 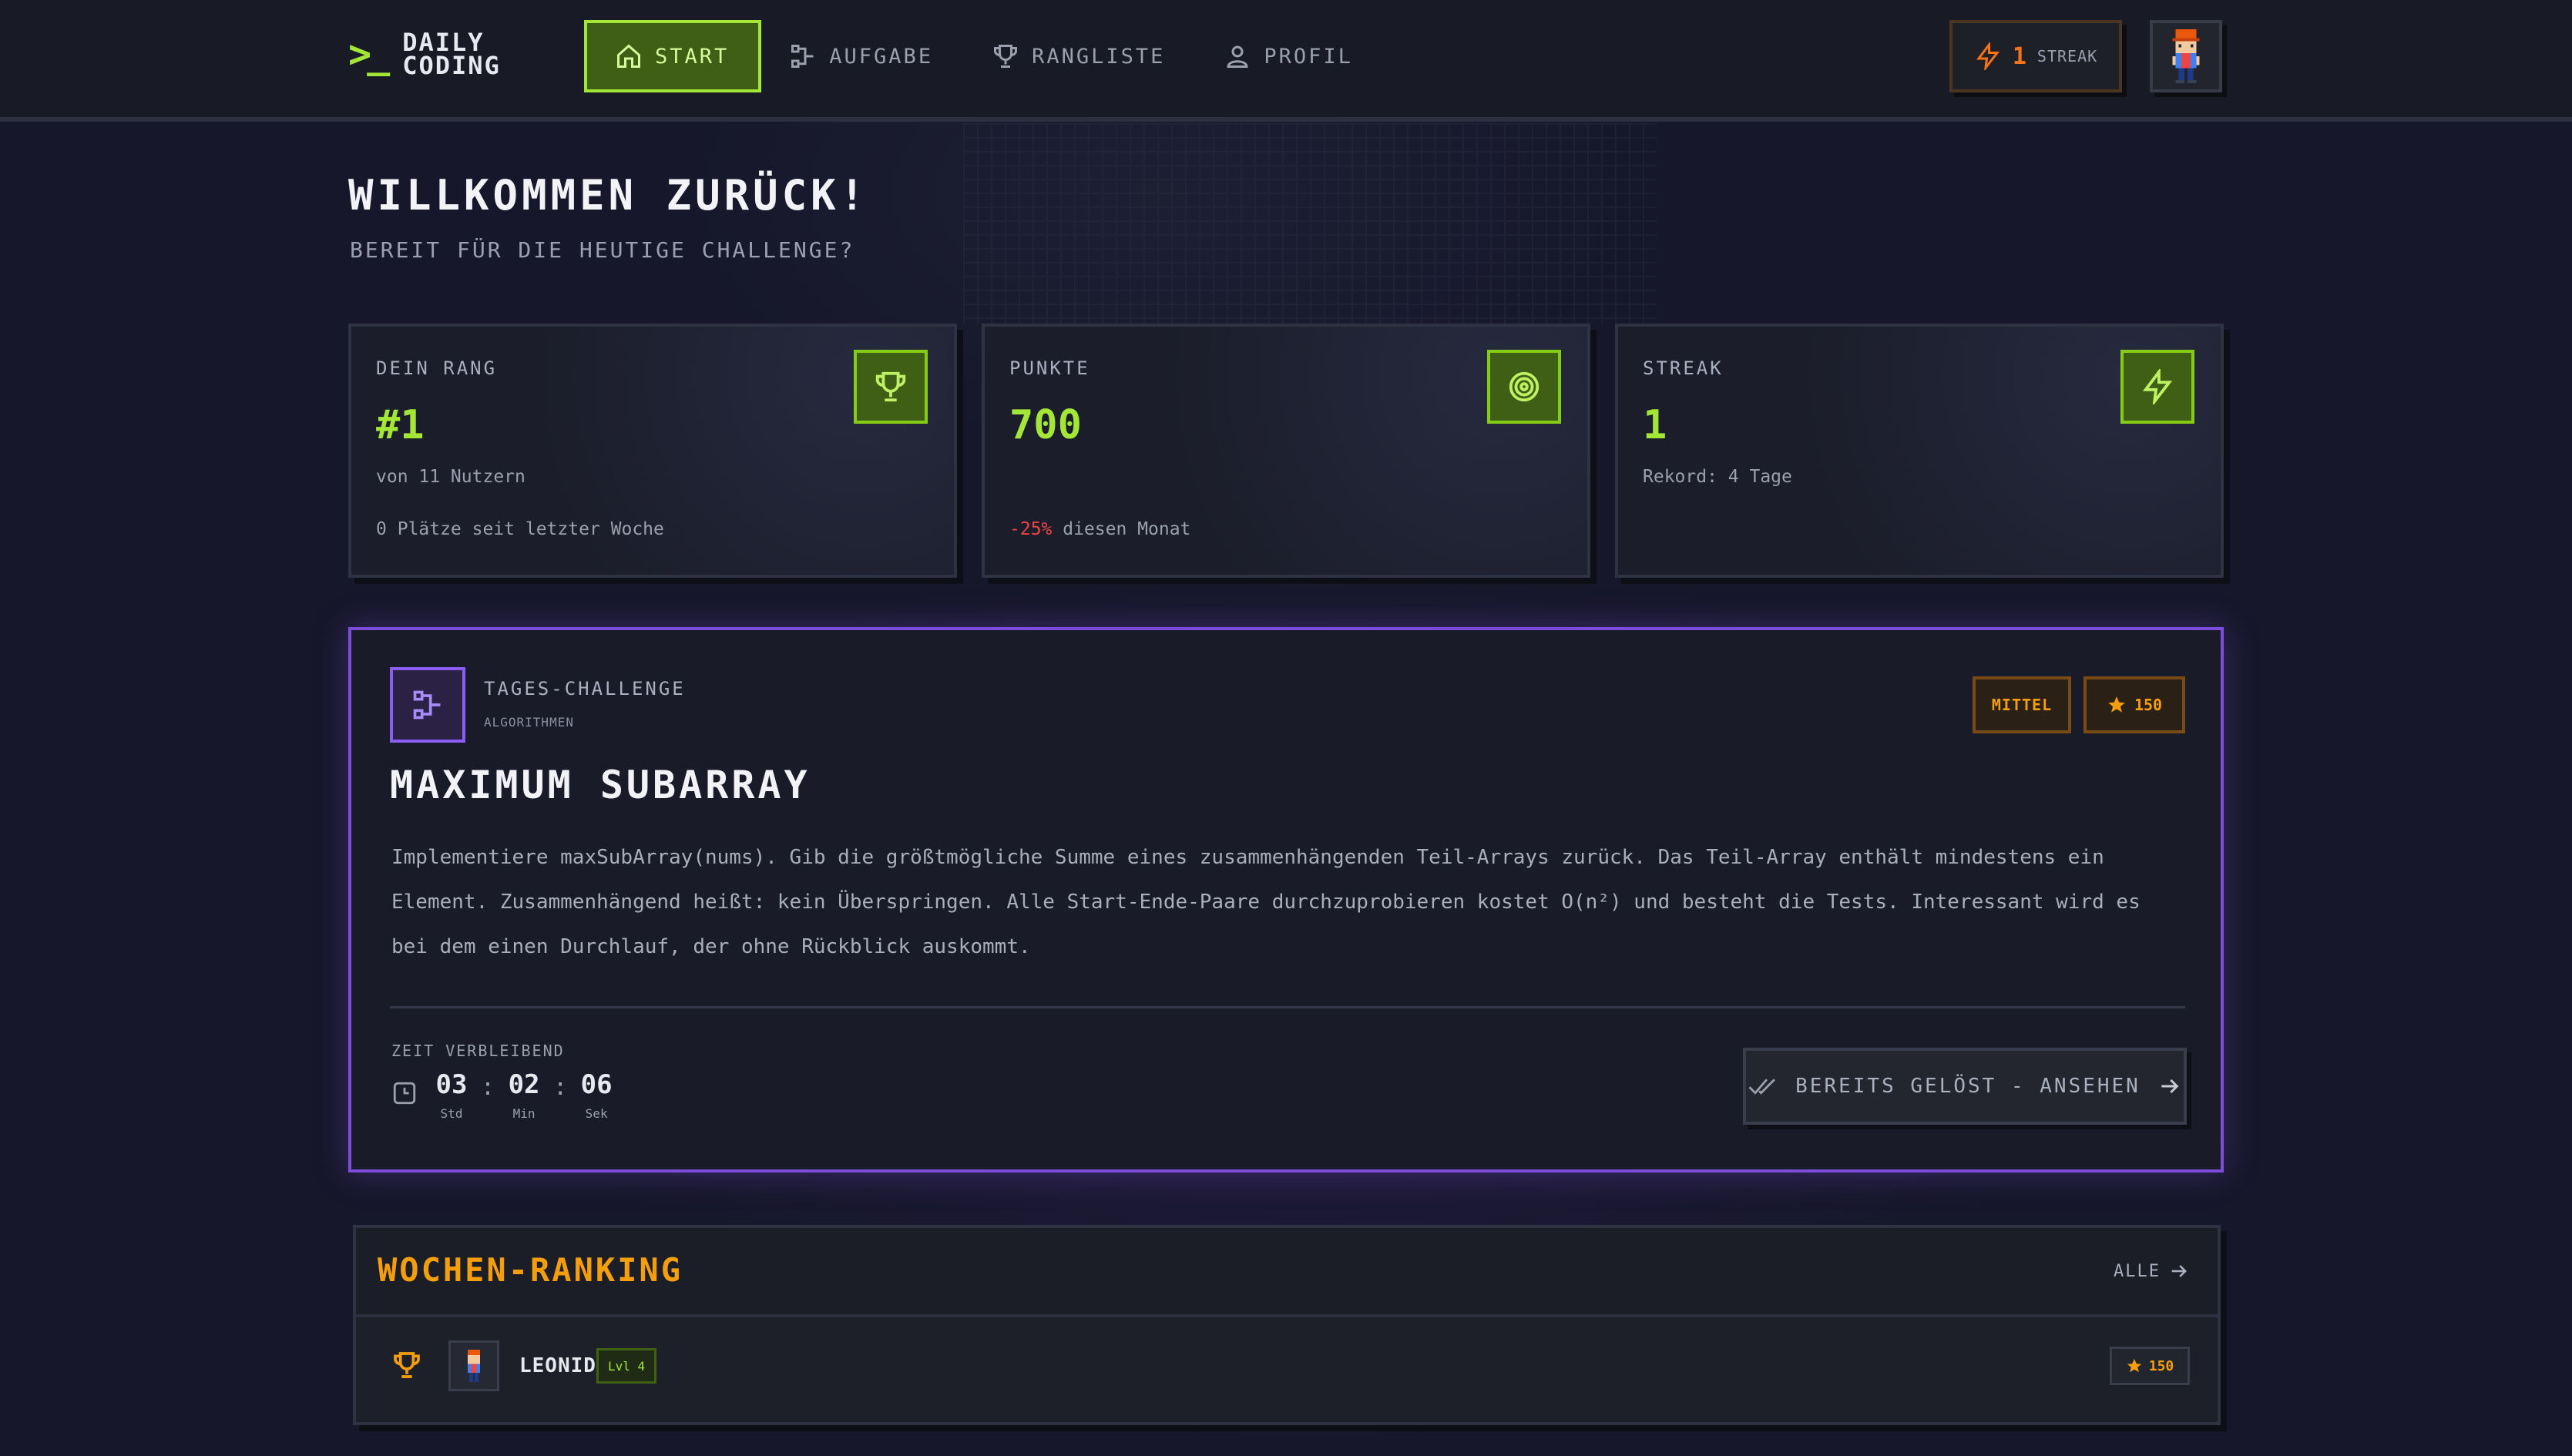 I want to click on stat-note-negative: -25%, so click(x=1031, y=529).